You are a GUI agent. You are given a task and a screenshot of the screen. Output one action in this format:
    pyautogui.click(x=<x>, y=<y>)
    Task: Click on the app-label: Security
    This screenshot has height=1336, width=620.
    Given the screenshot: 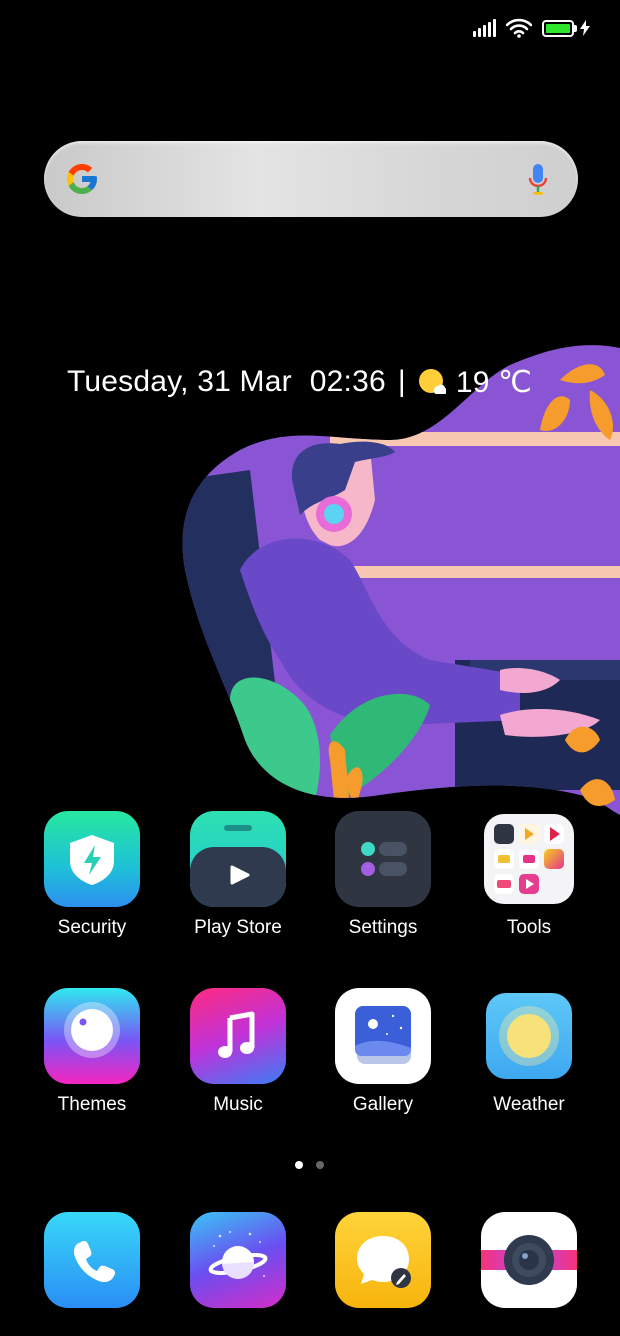 What is the action you would take?
    pyautogui.click(x=92, y=927)
    